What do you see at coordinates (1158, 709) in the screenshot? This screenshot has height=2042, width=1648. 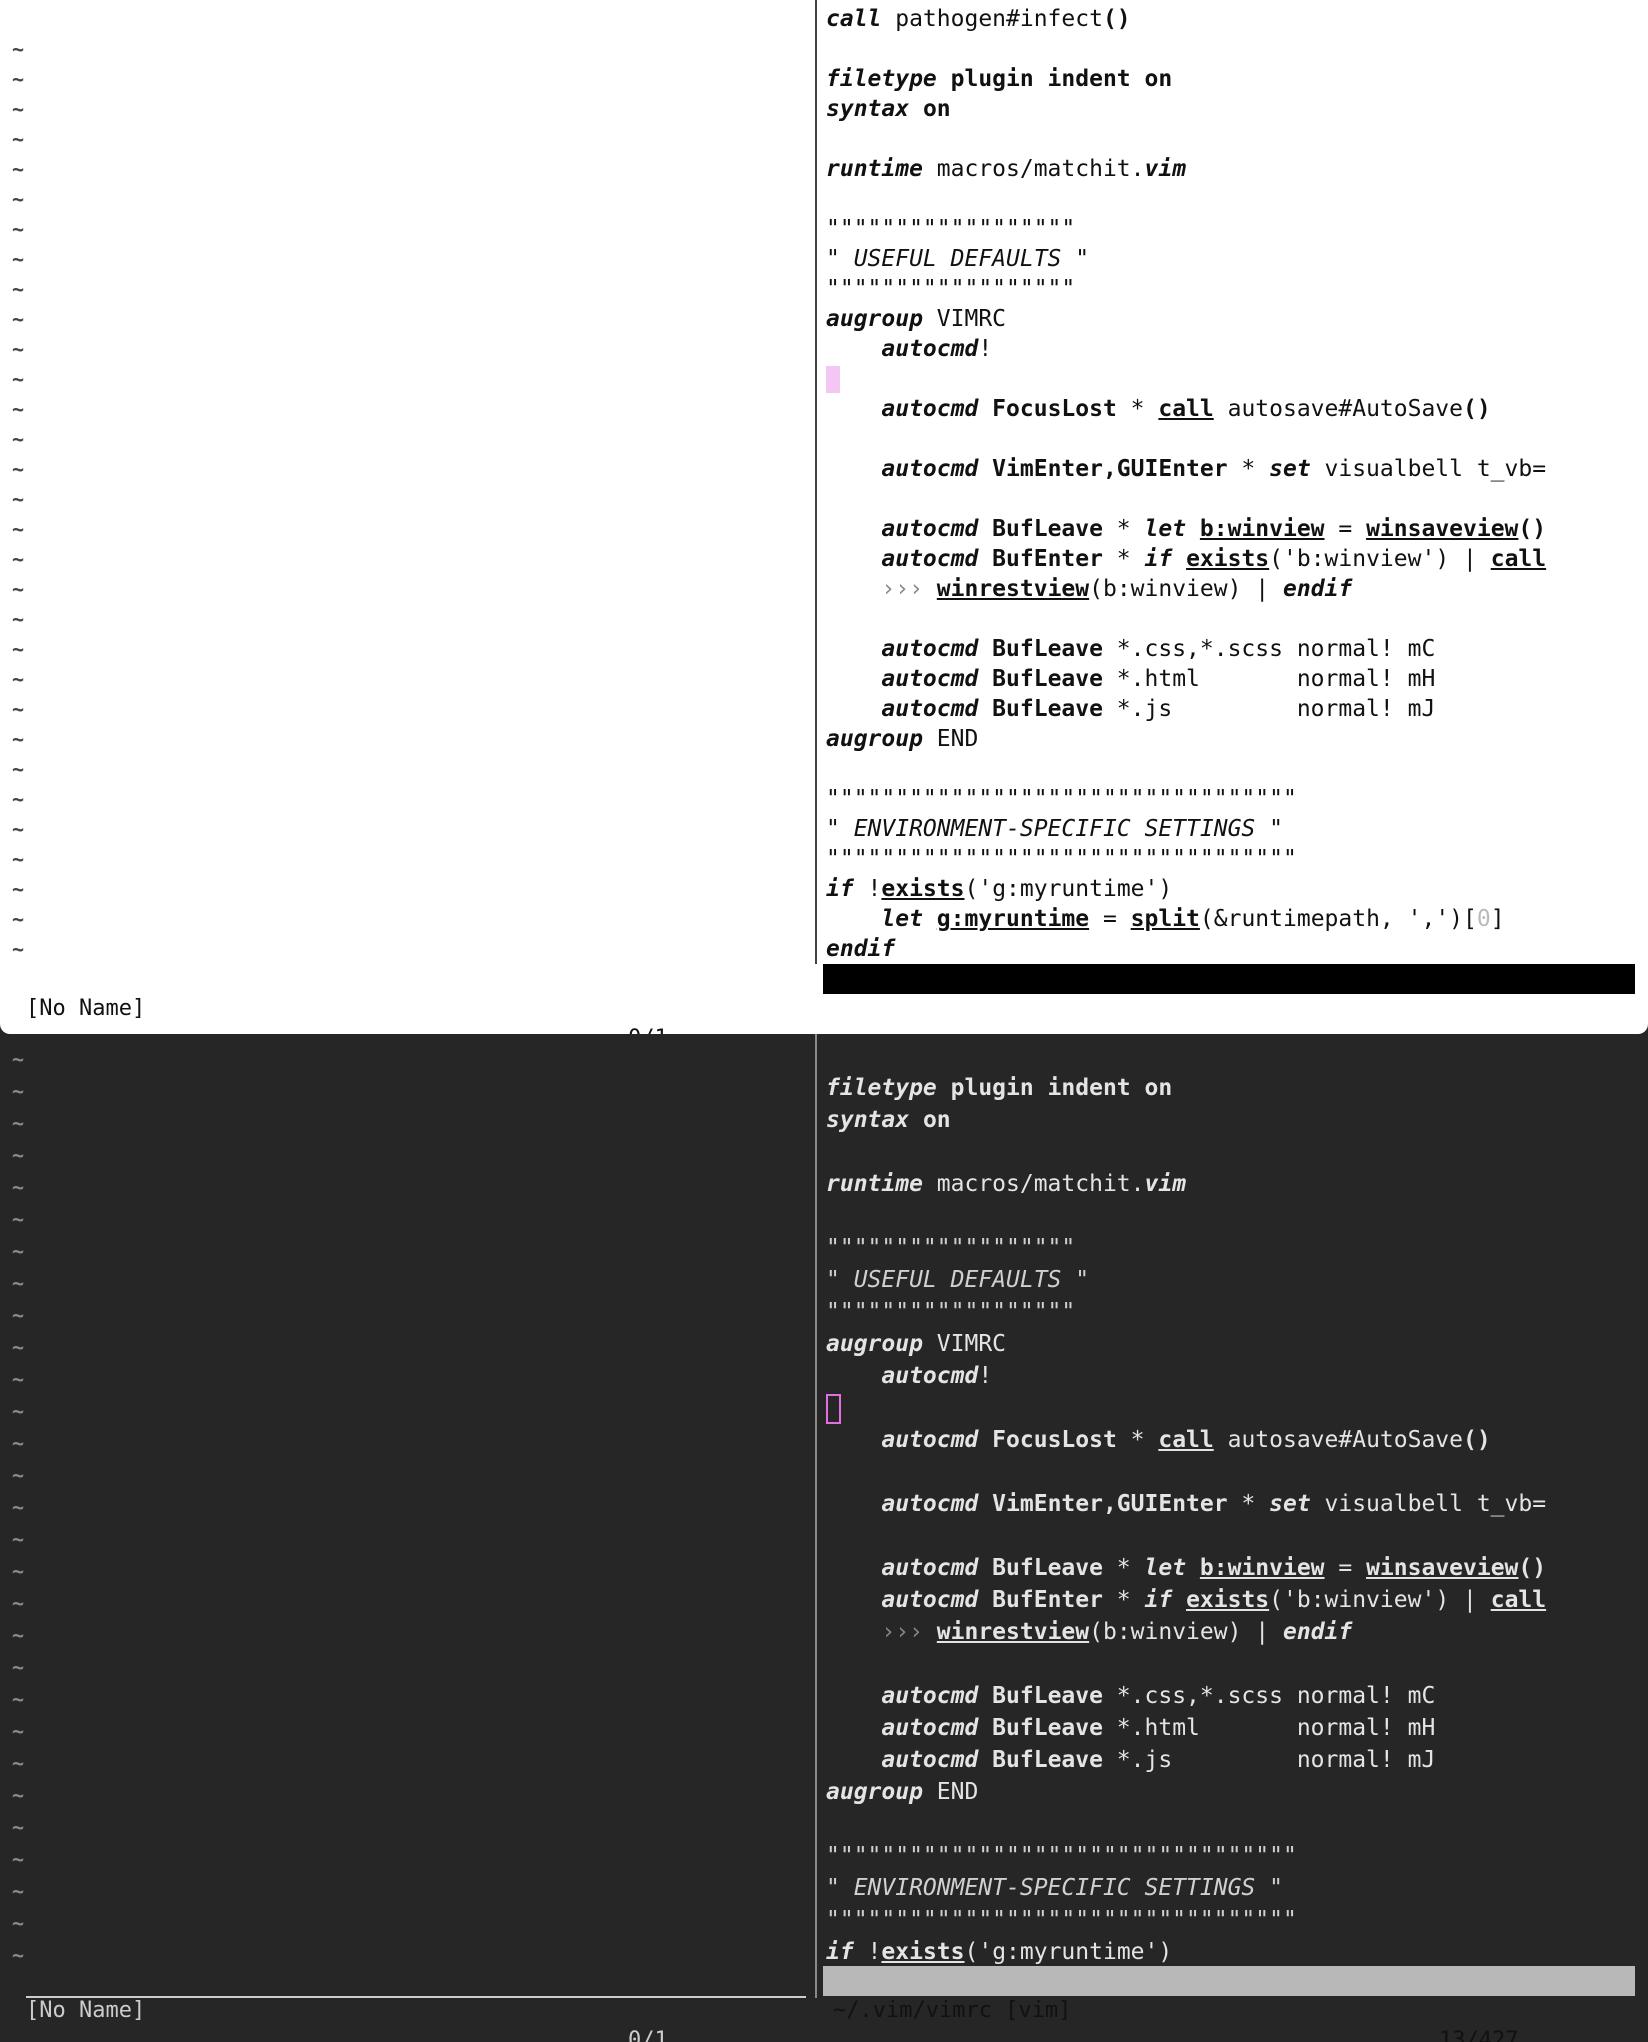 I see `code-line: autocmd BufLeave *.js normal! mJ` at bounding box center [1158, 709].